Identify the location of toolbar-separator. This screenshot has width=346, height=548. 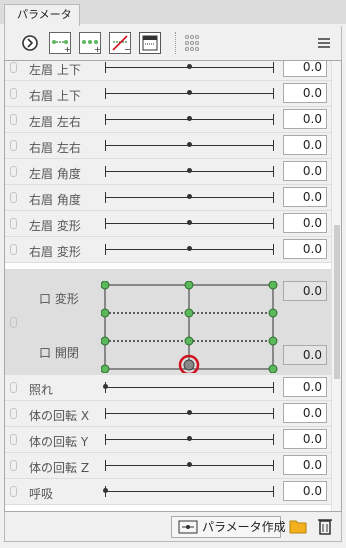
(176, 43).